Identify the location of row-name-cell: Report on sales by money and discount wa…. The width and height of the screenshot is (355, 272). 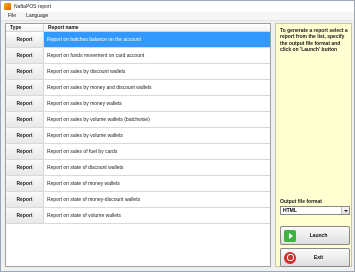
(99, 87).